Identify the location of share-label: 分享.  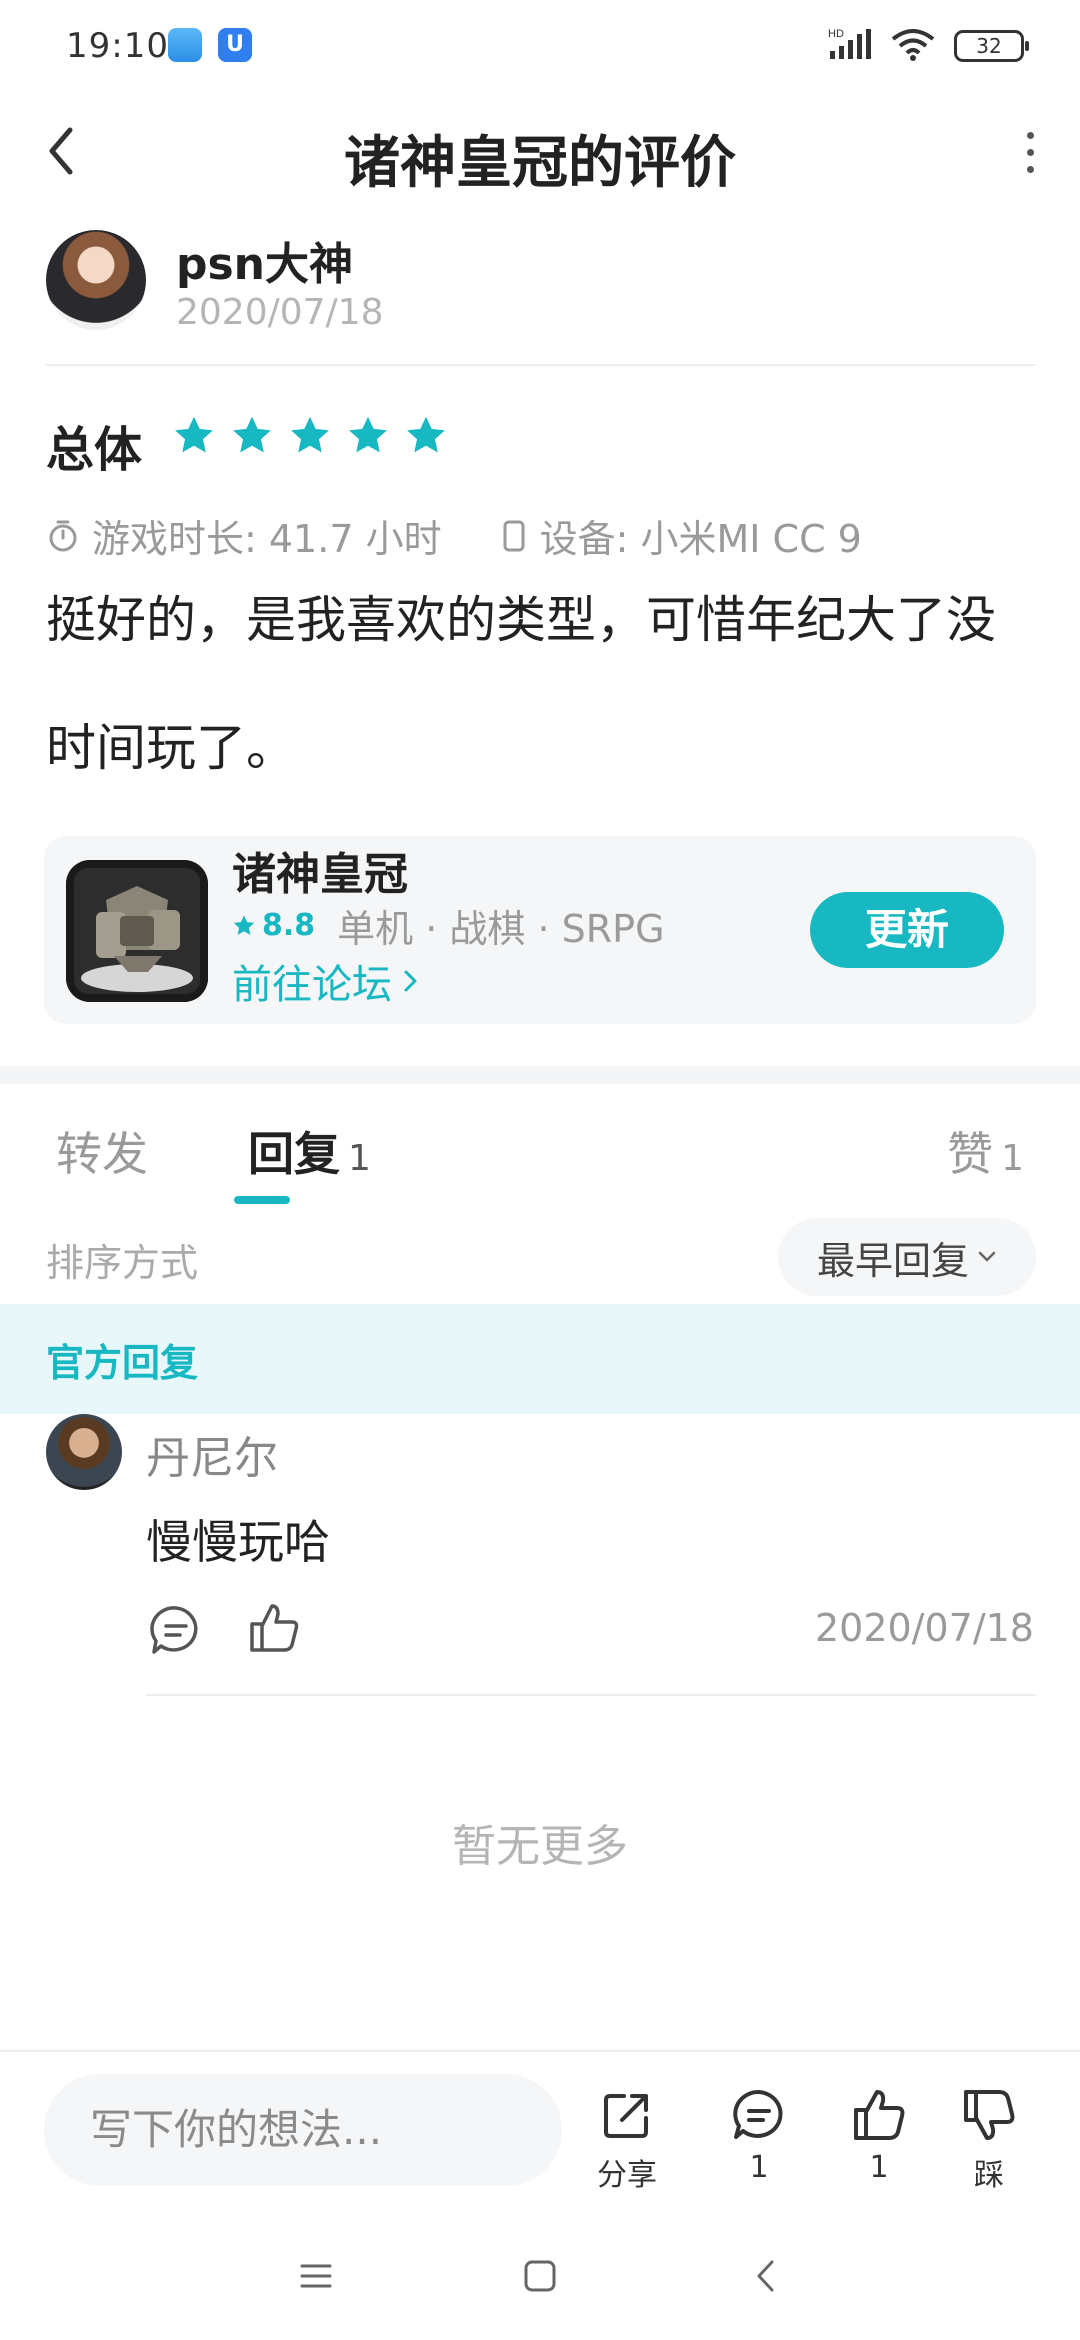
(627, 2175).